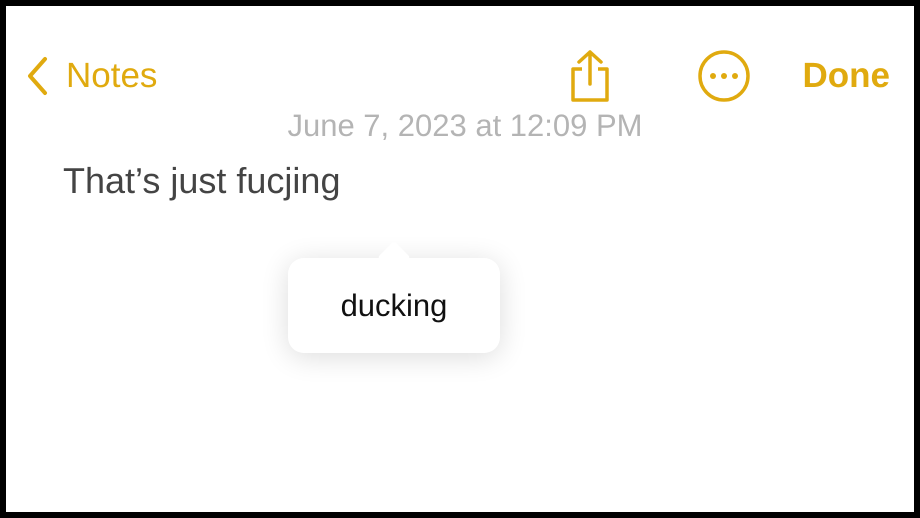 The width and height of the screenshot is (920, 518). Describe the element at coordinates (465, 126) in the screenshot. I see `note-date: June 7, 2023 at 12:09 PM` at that location.